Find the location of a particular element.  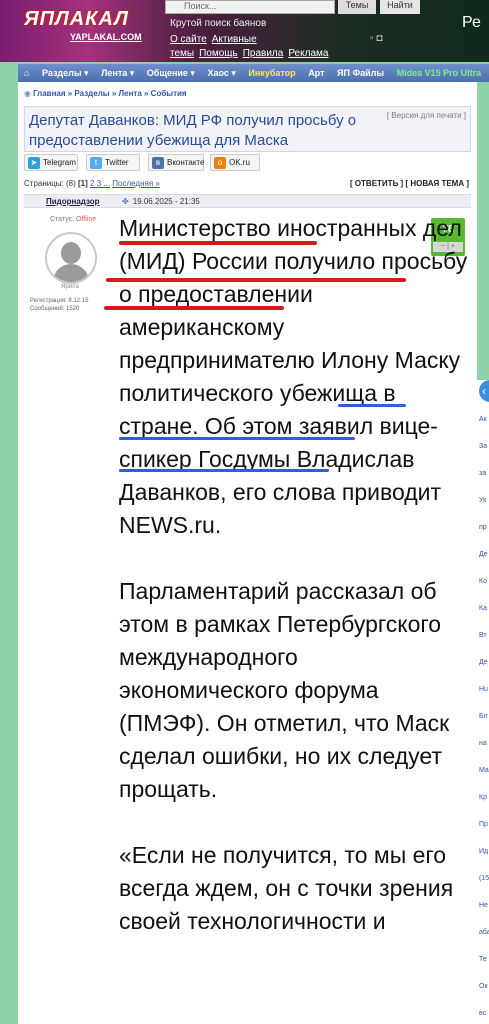

right-background-strip is located at coordinates (483, 231).